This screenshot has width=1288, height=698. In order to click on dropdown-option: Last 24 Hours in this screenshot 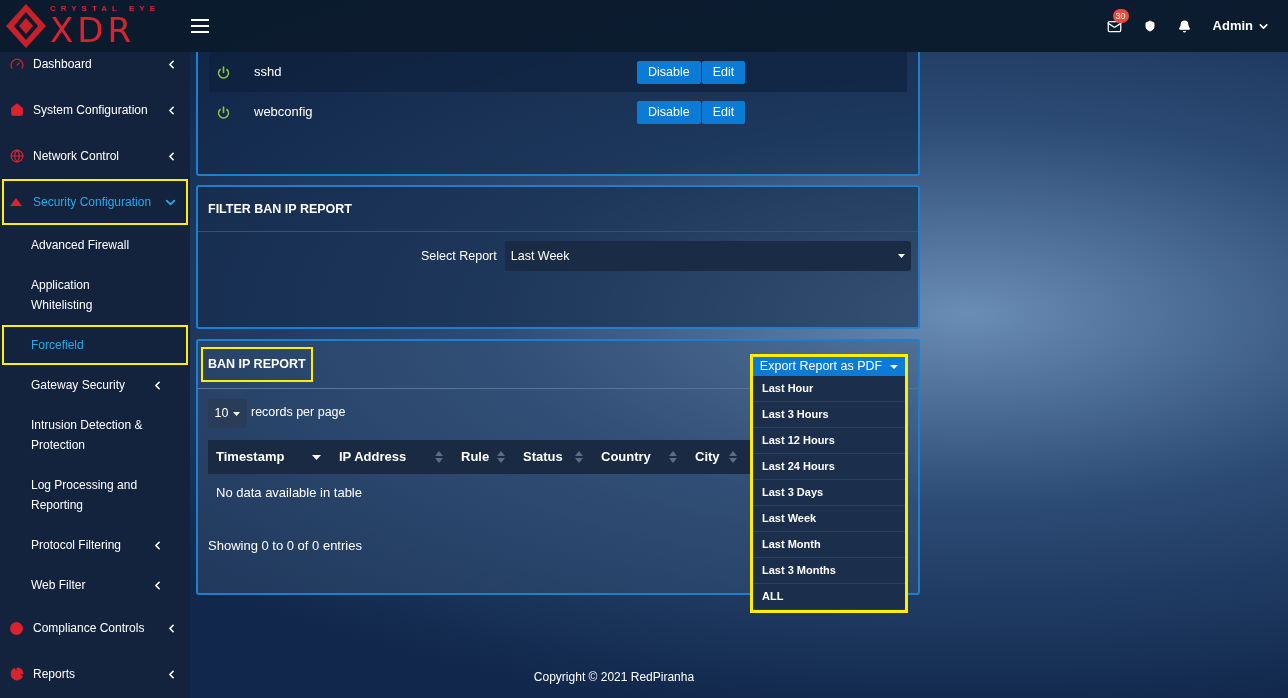, I will do `click(829, 467)`.